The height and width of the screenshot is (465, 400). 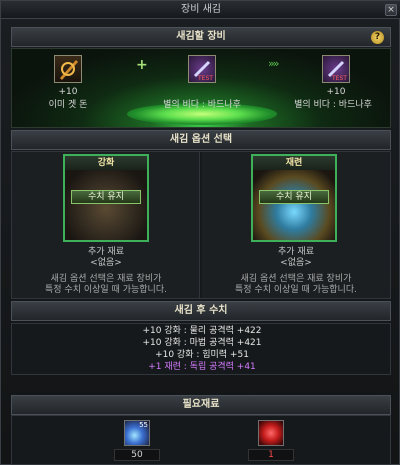 I want to click on window-title: 장비 새김, so click(x=201, y=9).